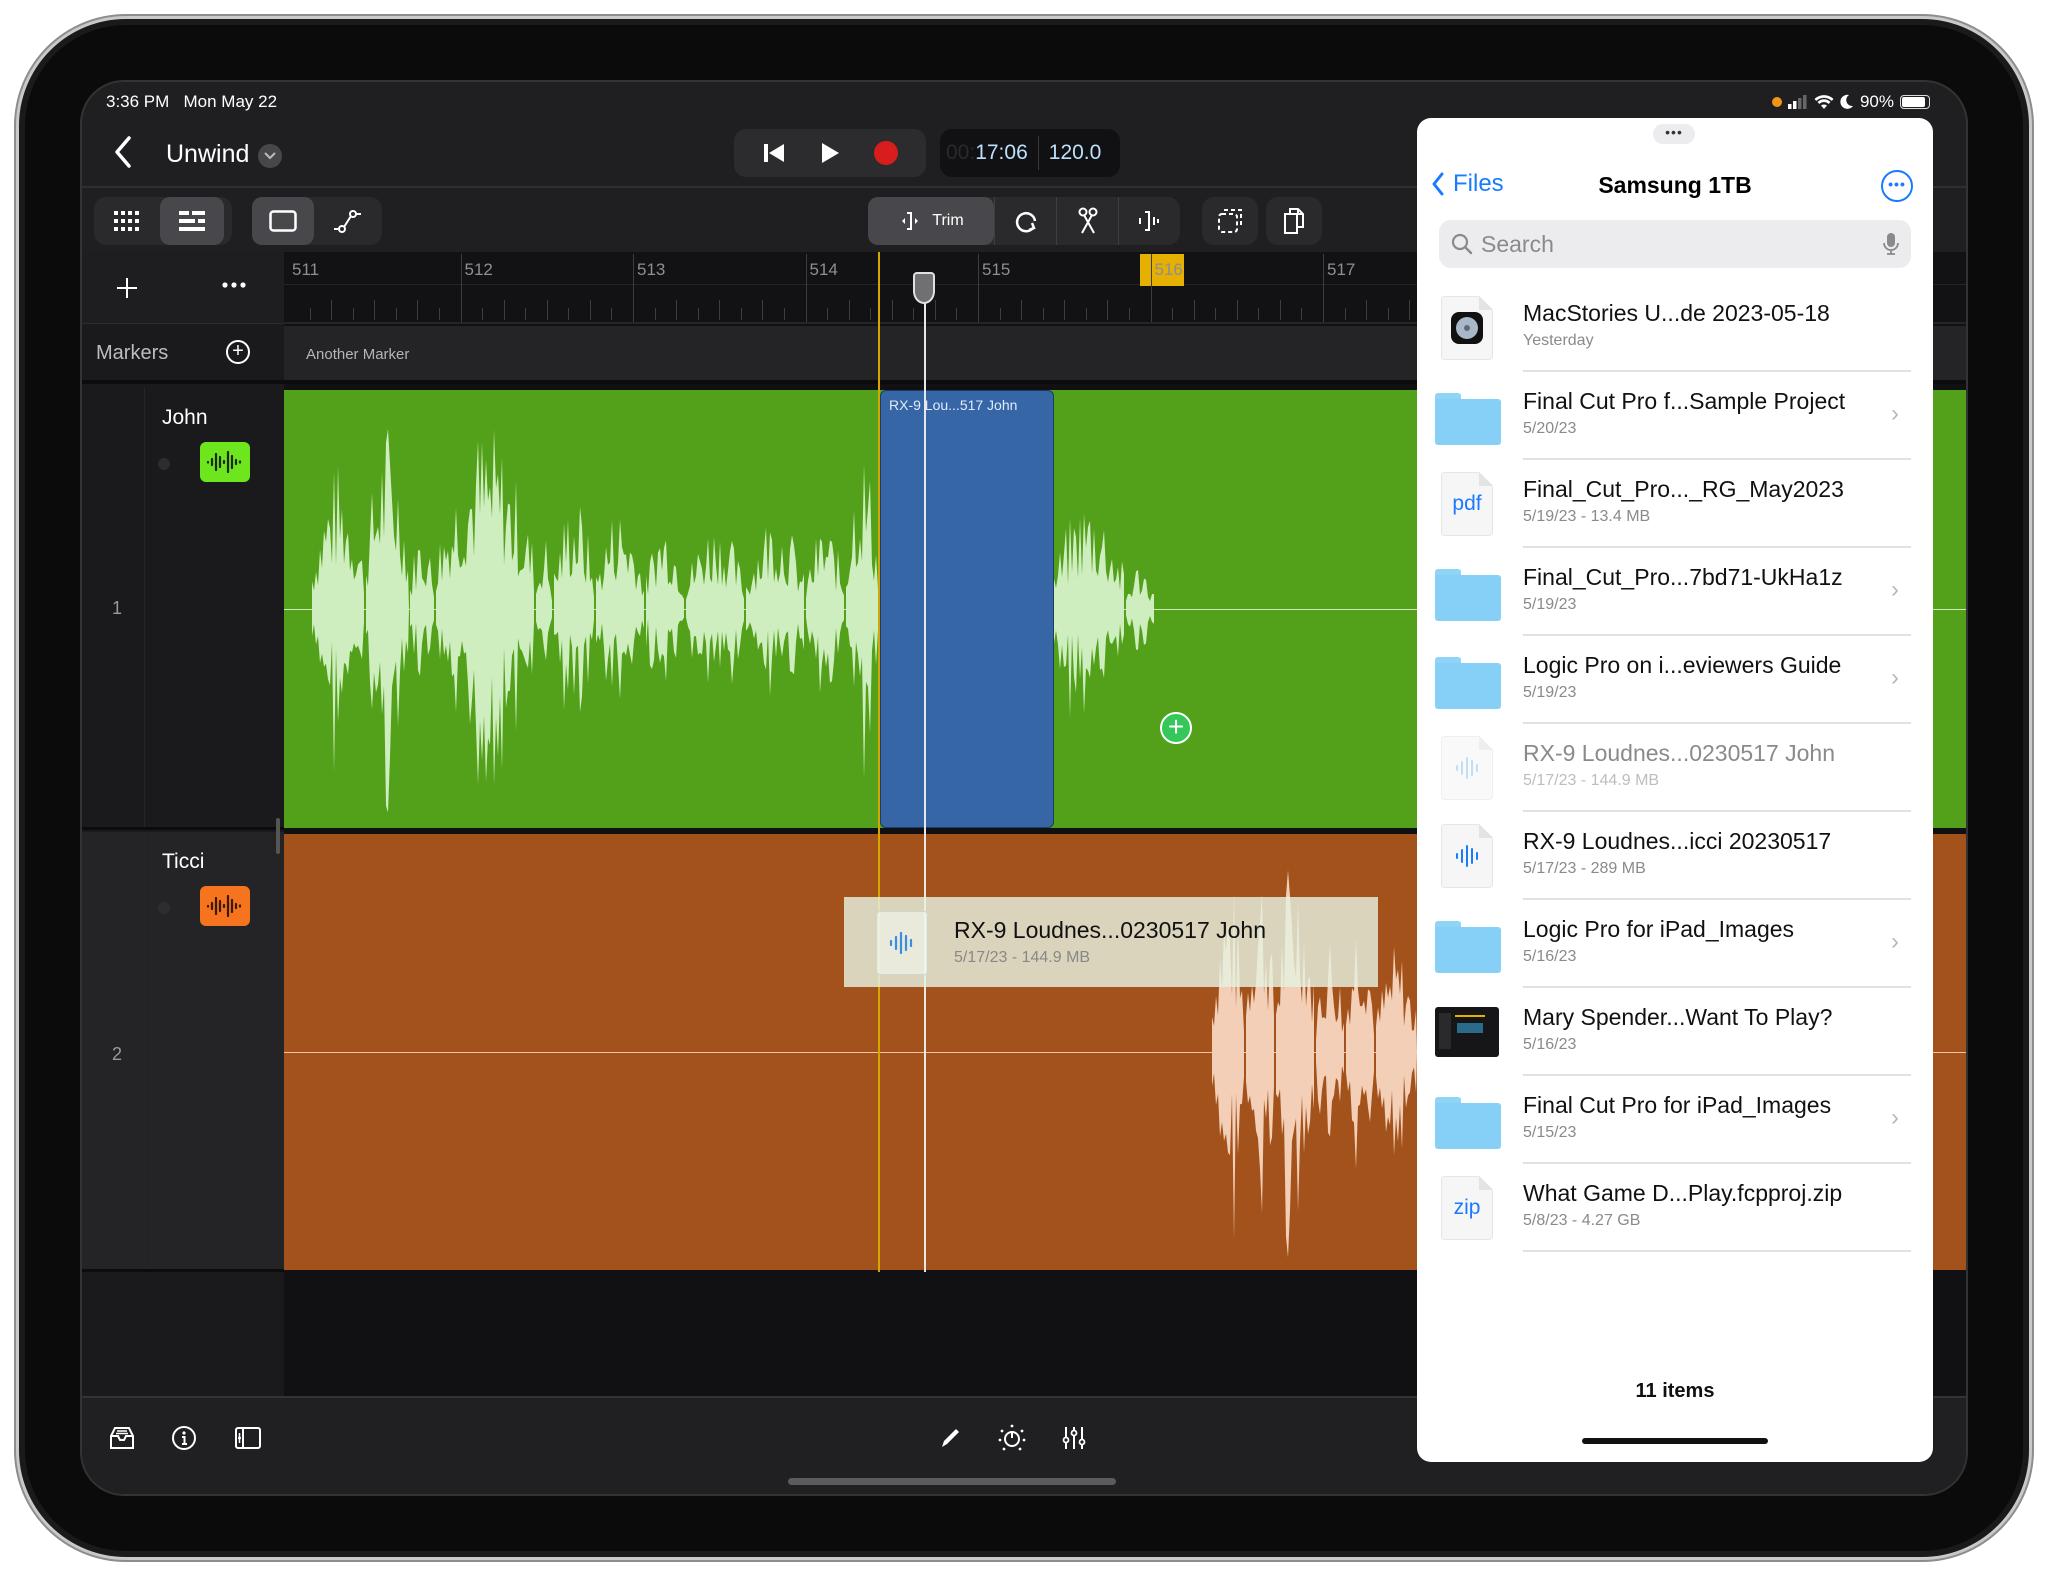 The width and height of the screenshot is (2048, 1576). I want to click on pdf-label: pdf, so click(1467, 503).